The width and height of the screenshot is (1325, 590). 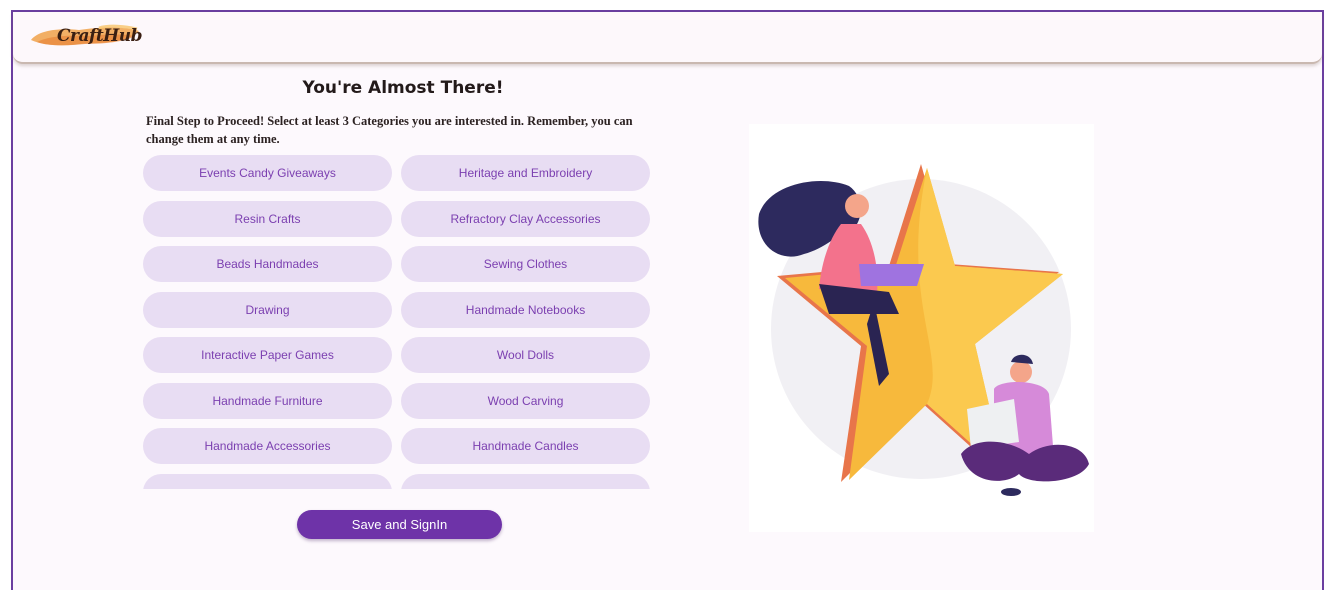 What do you see at coordinates (525, 309) in the screenshot?
I see `category-pill: Handmade Notebooks` at bounding box center [525, 309].